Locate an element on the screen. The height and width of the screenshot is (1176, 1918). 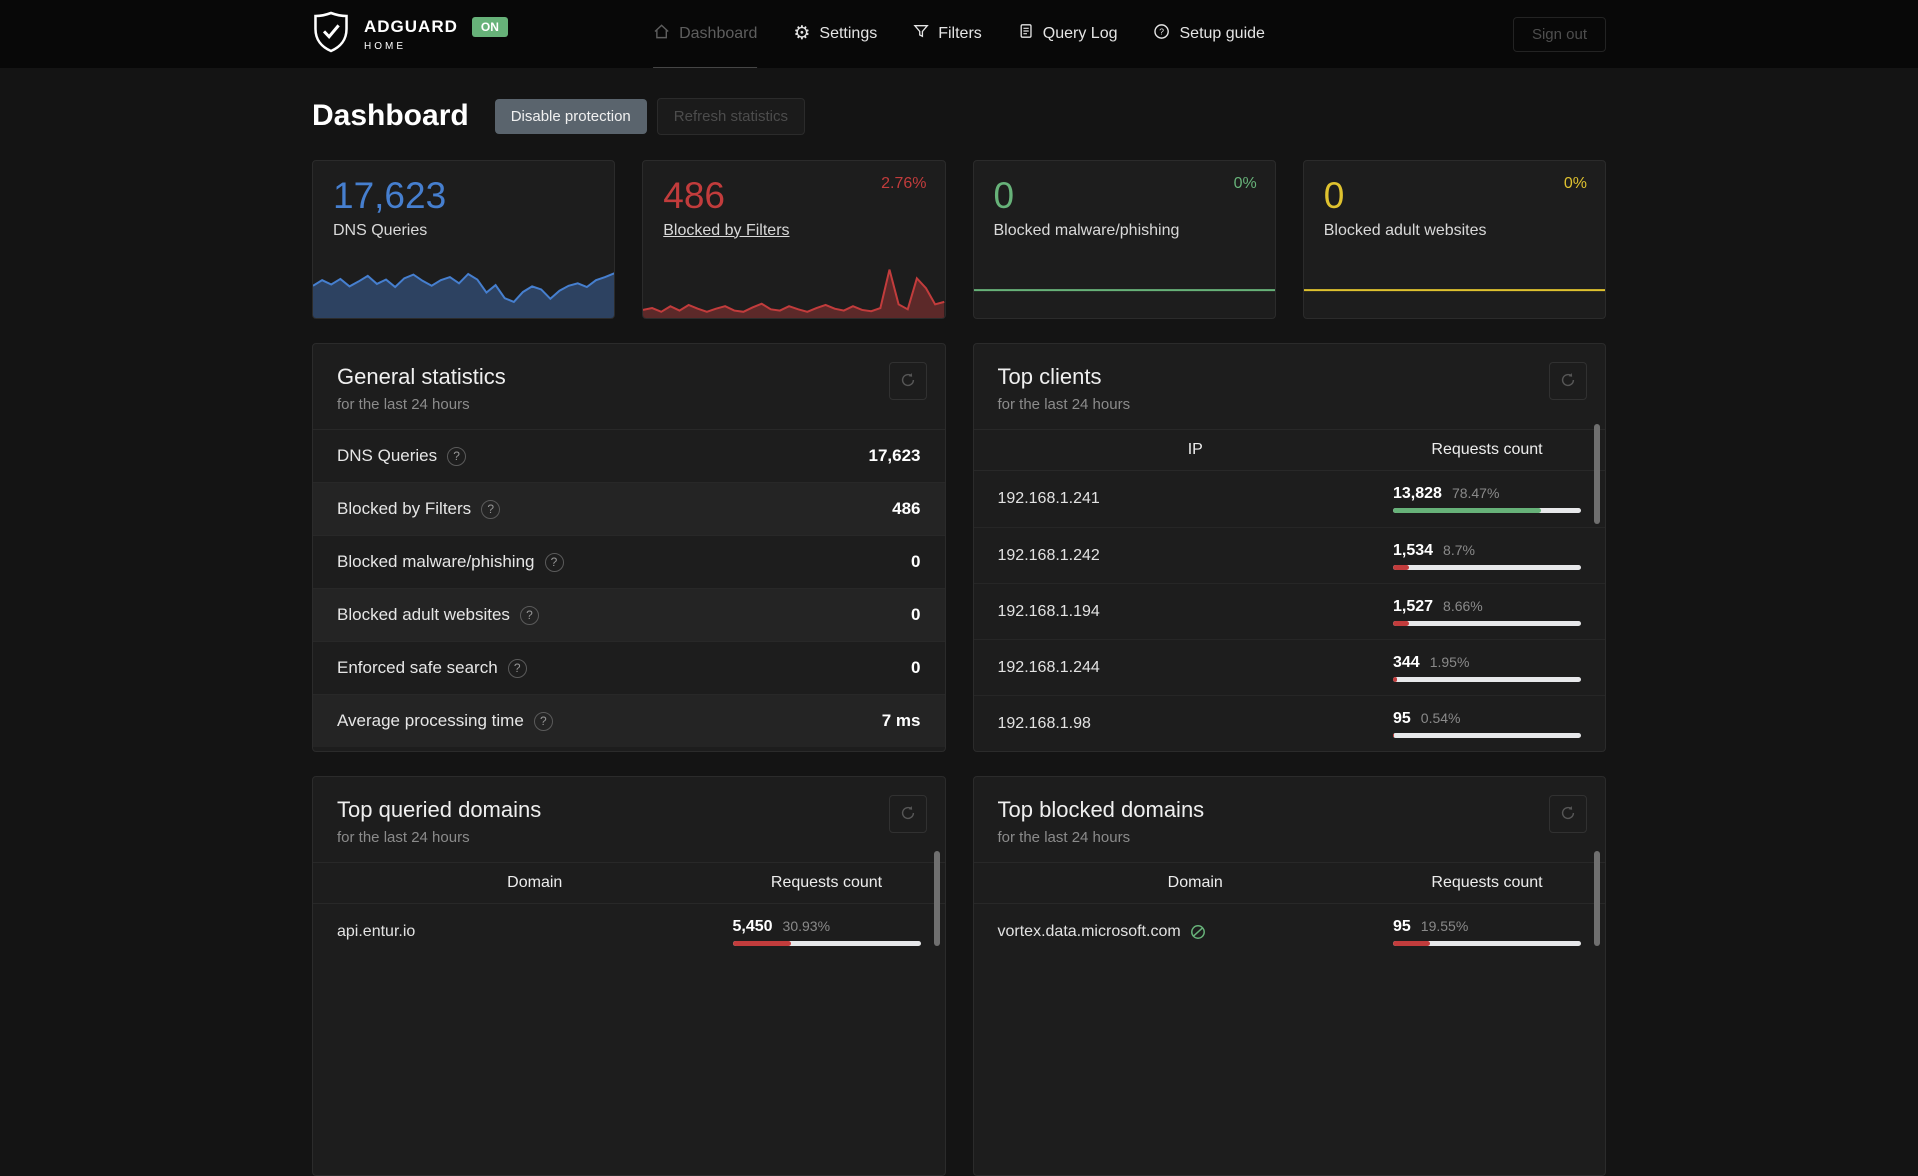
stat-label: Blocked malware/phishing is located at coordinates (1086, 230).